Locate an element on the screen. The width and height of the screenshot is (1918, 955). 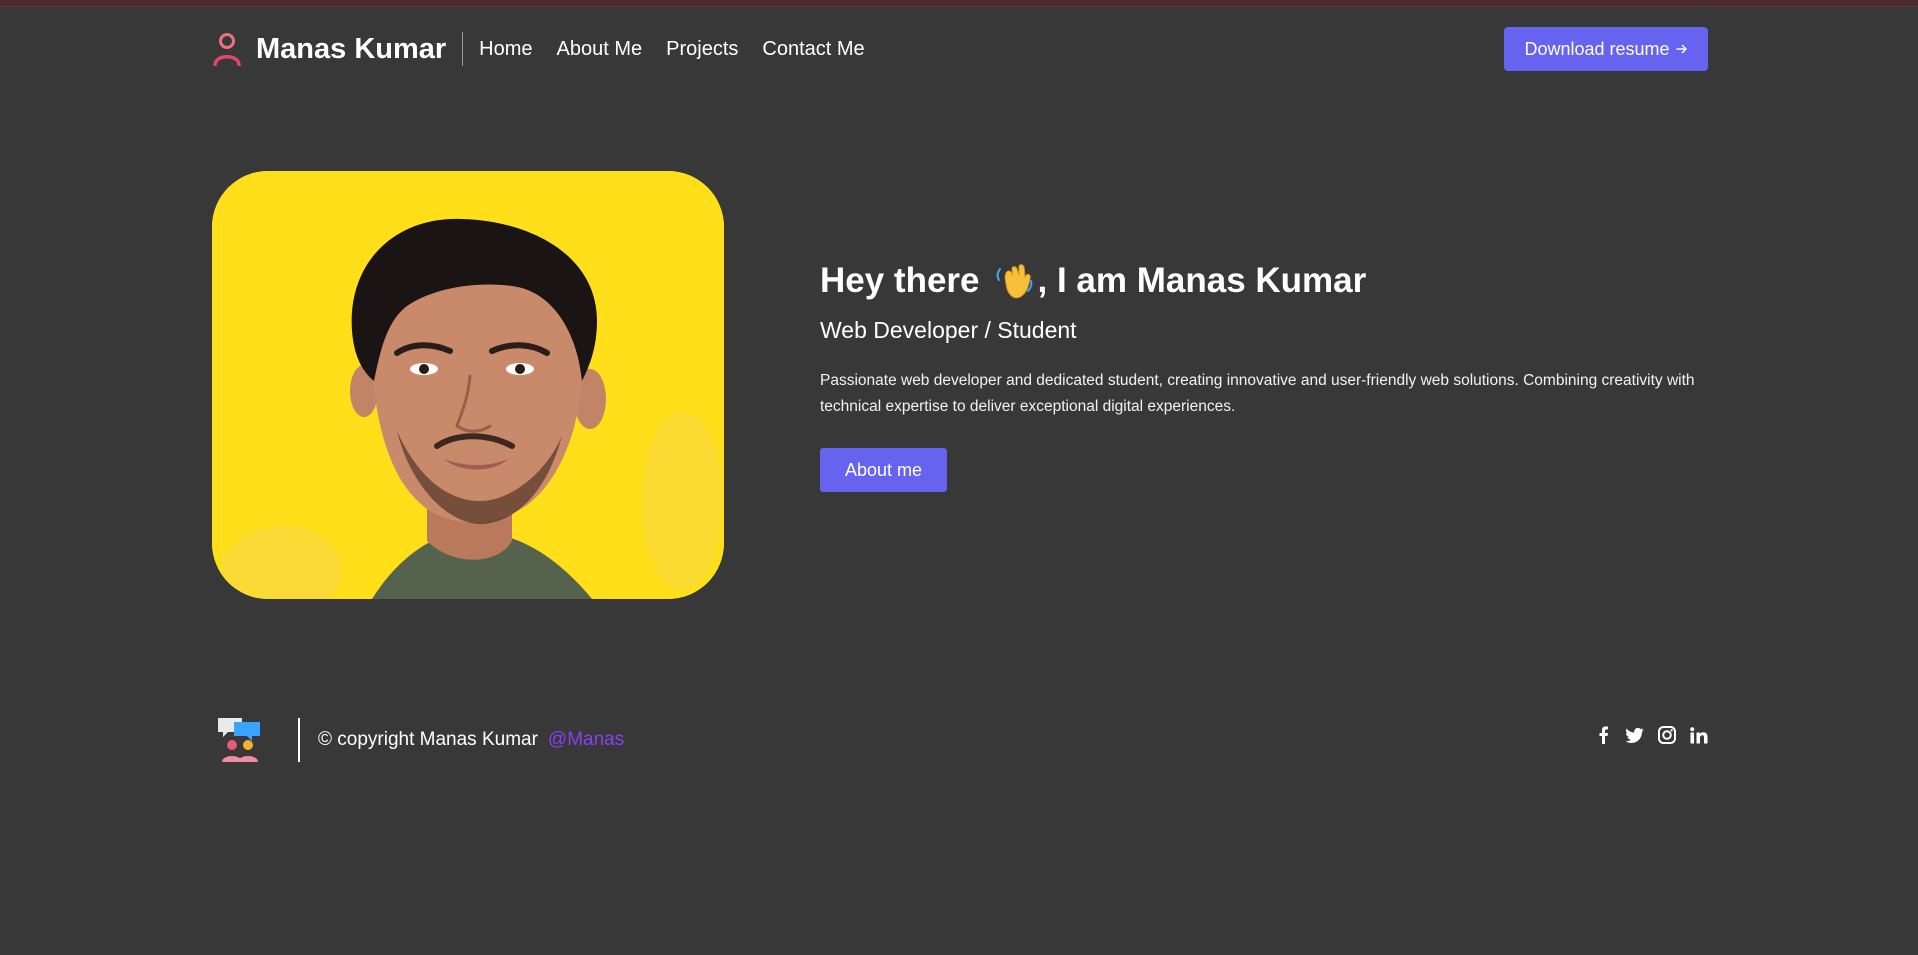
footer-divider is located at coordinates (299, 740).